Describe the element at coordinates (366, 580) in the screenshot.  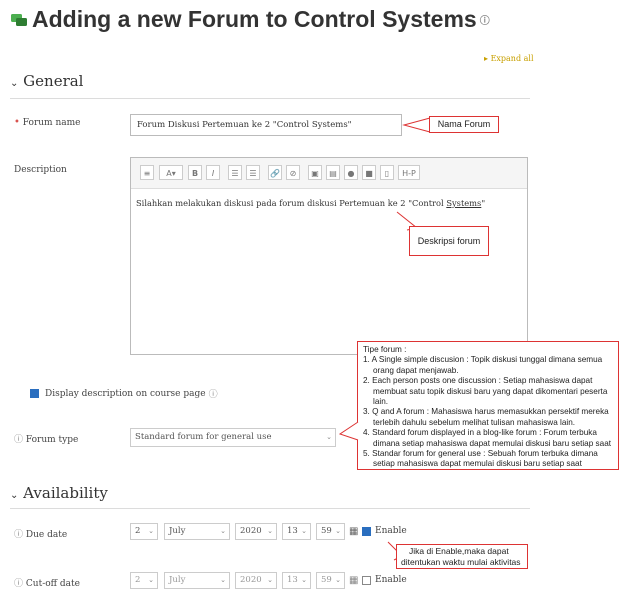
I see `cutoff-enable-checkbox` at that location.